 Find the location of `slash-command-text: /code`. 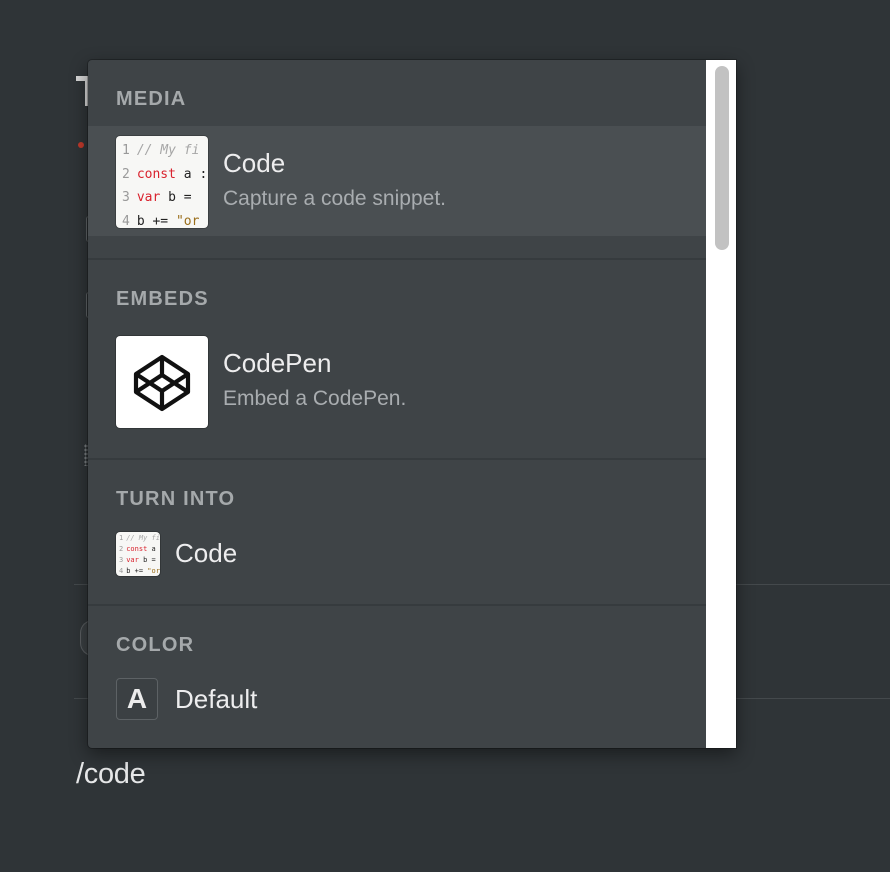

slash-command-text: /code is located at coordinates (111, 774).